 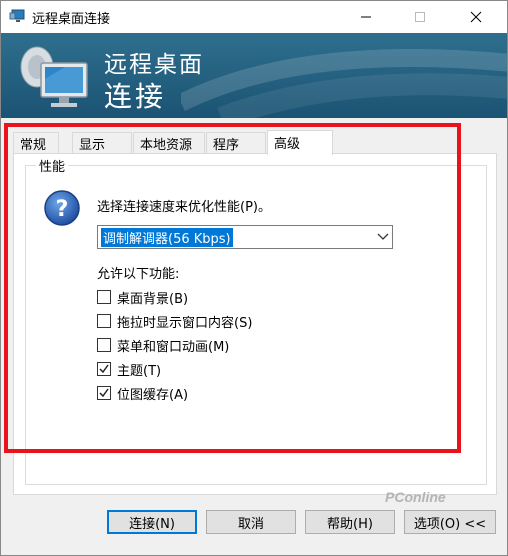 What do you see at coordinates (154, 65) in the screenshot?
I see `banner-title-line1: 远程桌面` at bounding box center [154, 65].